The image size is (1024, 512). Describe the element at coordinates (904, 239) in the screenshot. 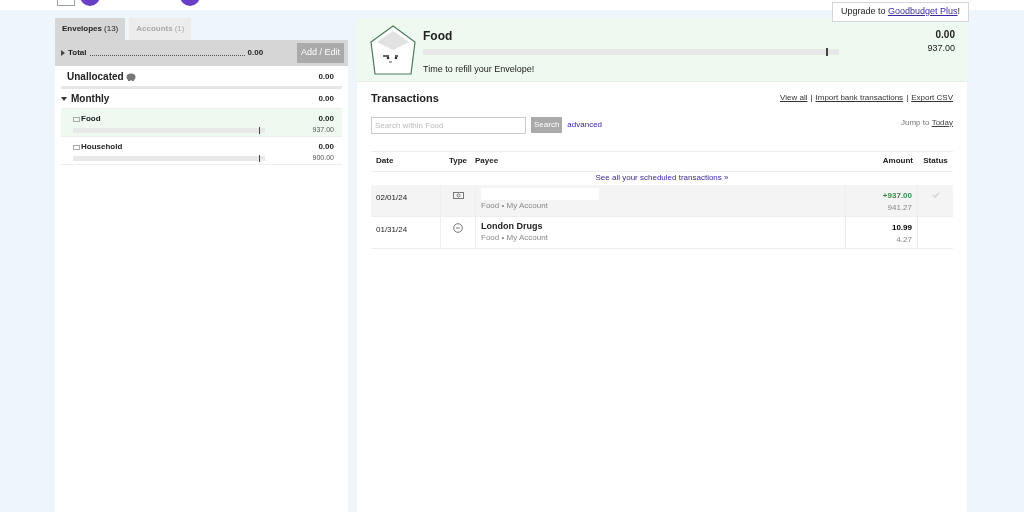

I see `running-balance: 4.27` at that location.